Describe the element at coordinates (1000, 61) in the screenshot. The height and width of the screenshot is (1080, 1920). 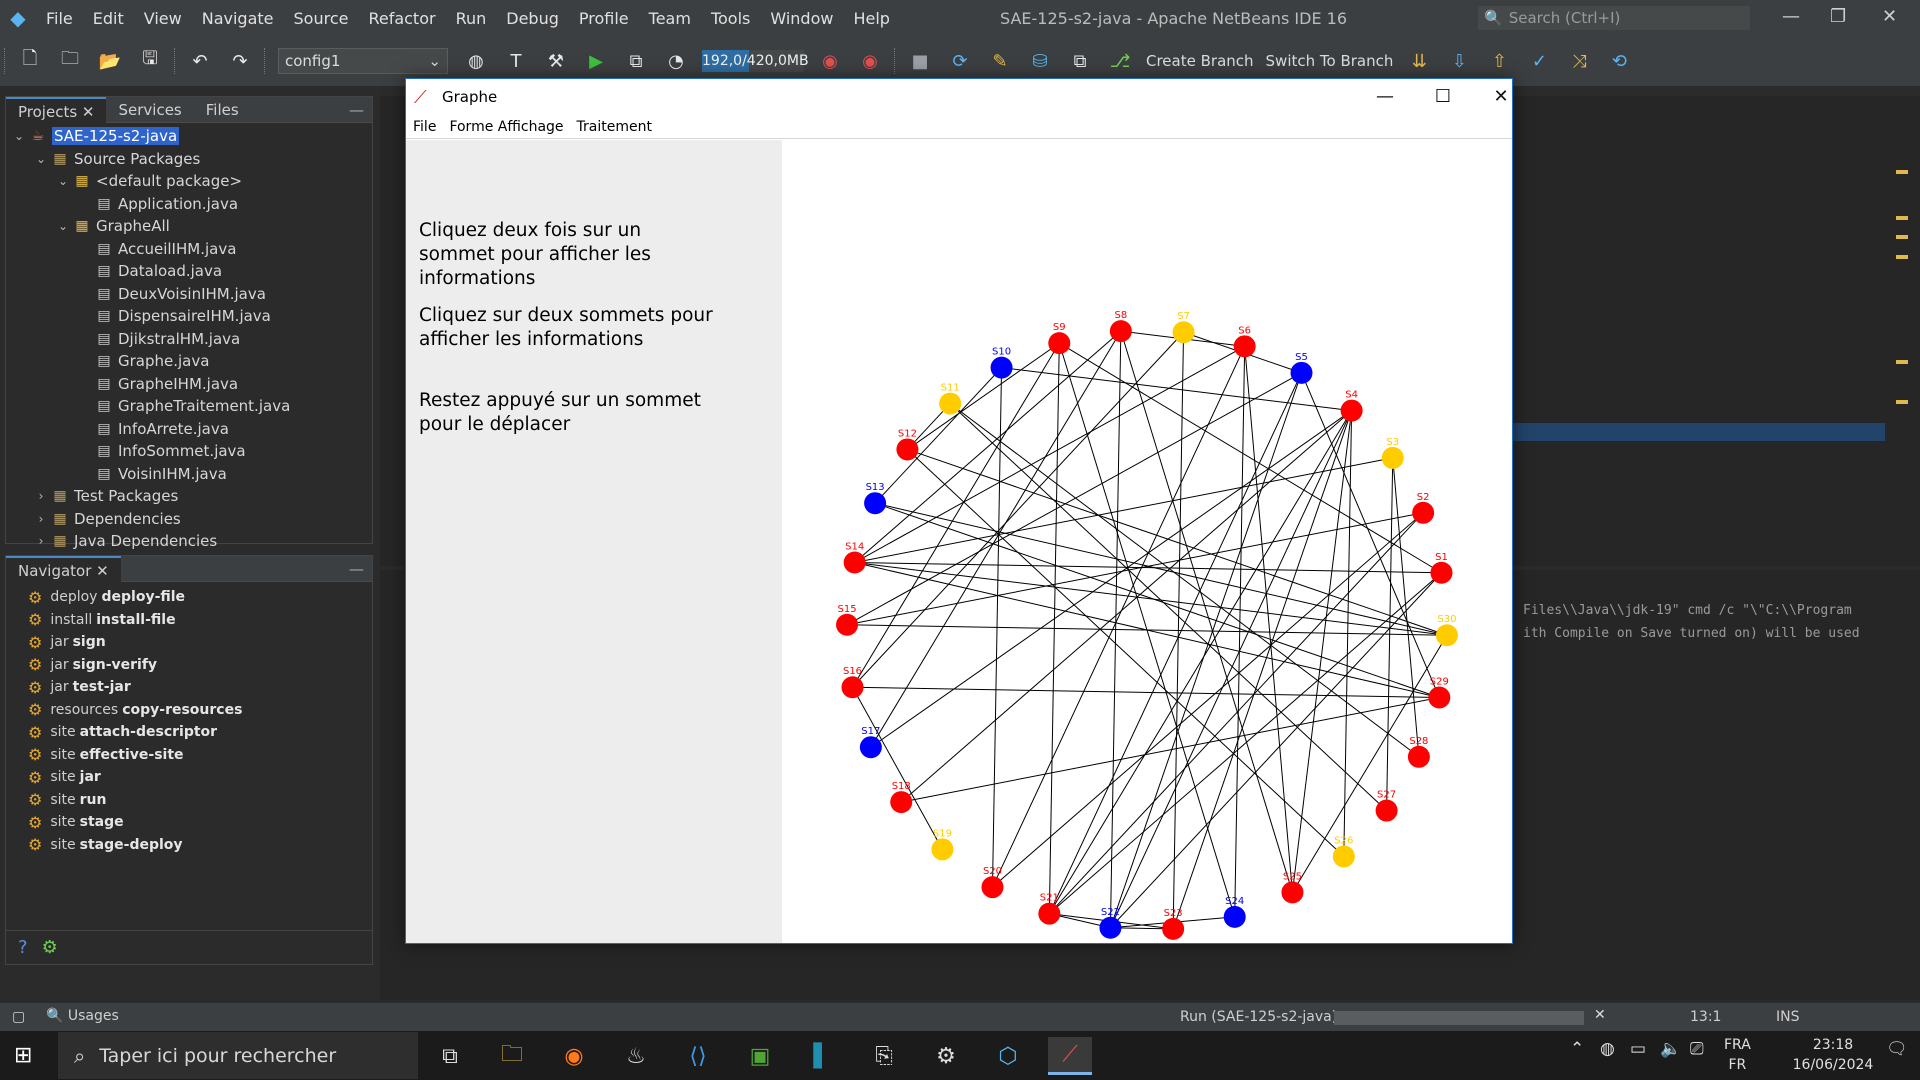
I see `edit-icon: ✎` at that location.